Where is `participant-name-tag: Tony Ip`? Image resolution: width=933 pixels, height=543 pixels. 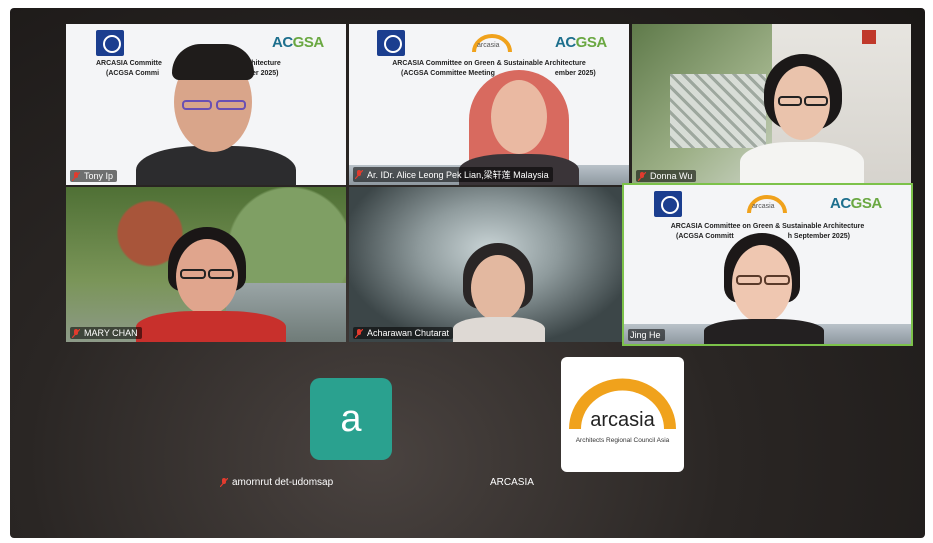 participant-name-tag: Tony Ip is located at coordinates (94, 176).